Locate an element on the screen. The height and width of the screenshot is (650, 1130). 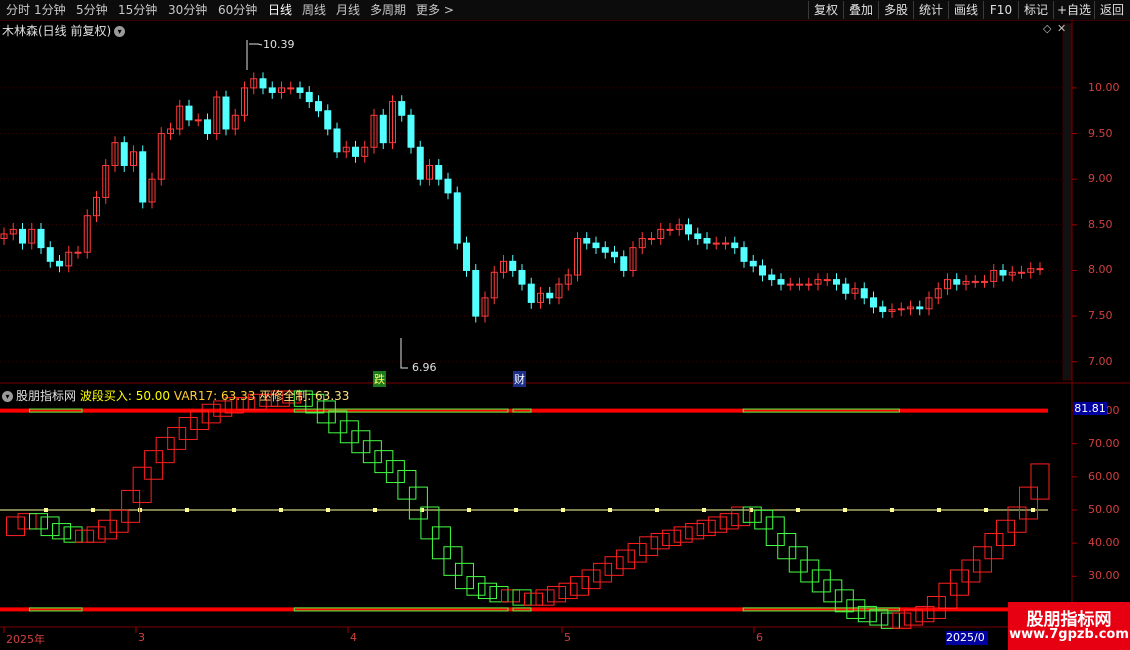
price-axis-label: 8.00 is located at coordinates (1100, 270).